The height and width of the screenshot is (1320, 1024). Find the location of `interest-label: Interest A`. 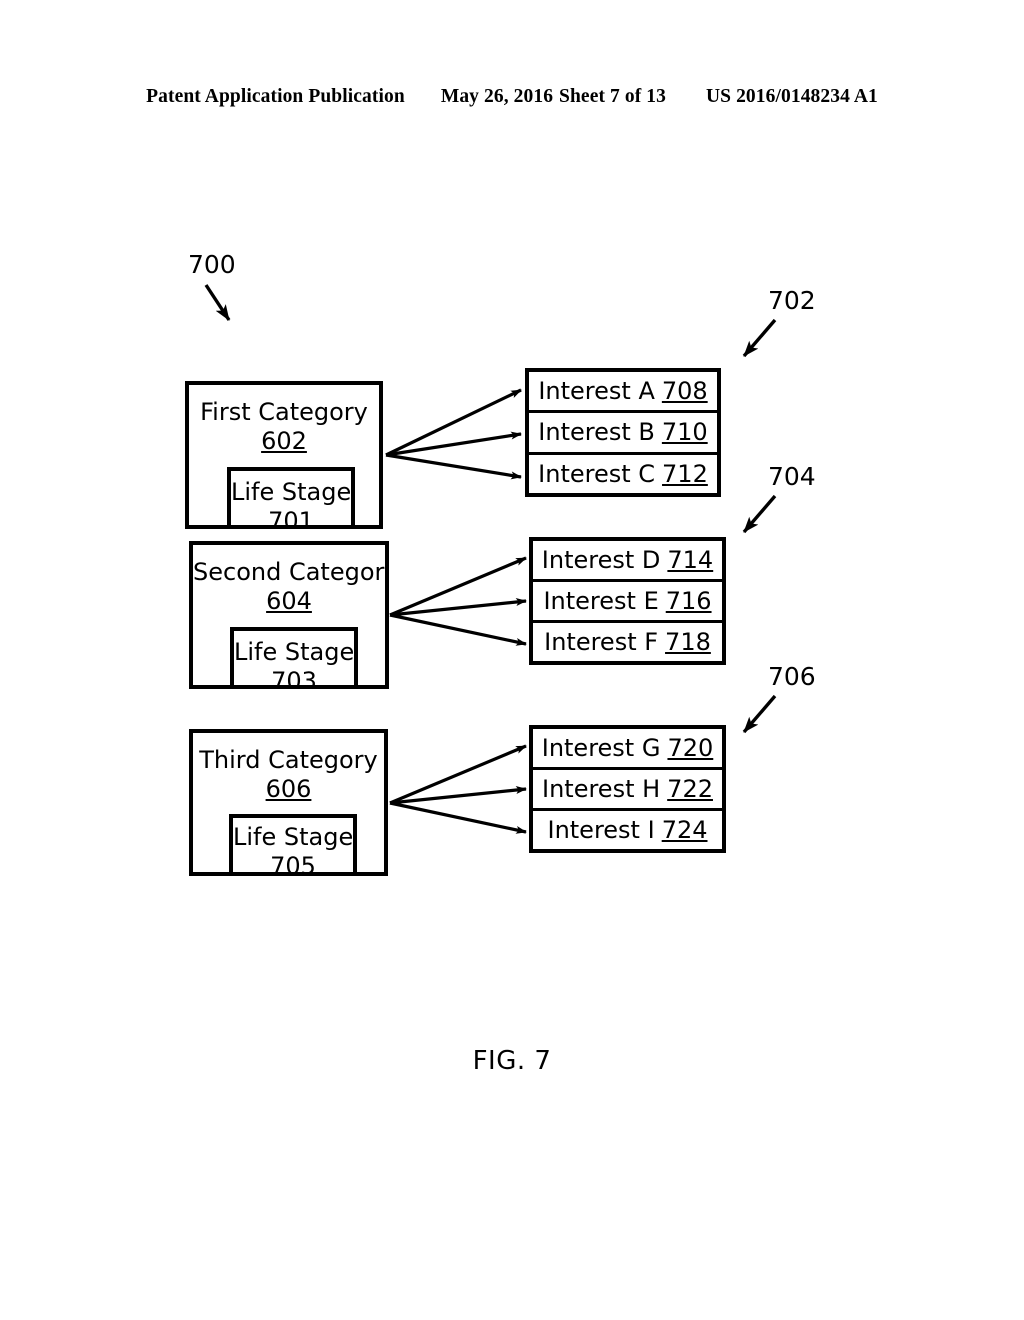

interest-label: Interest A is located at coordinates (596, 391).